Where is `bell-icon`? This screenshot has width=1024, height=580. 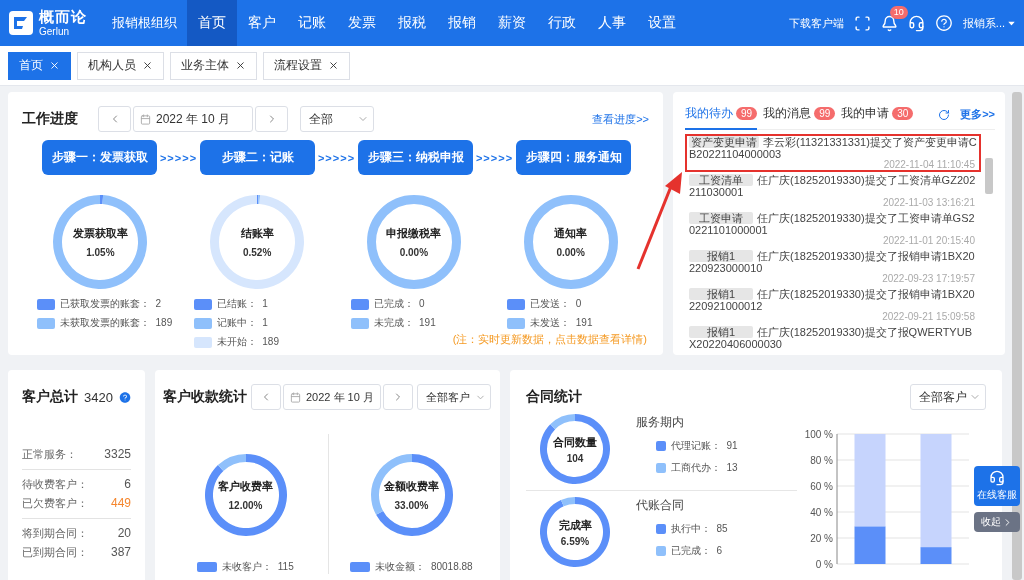
bell-icon is located at coordinates (889, 23).